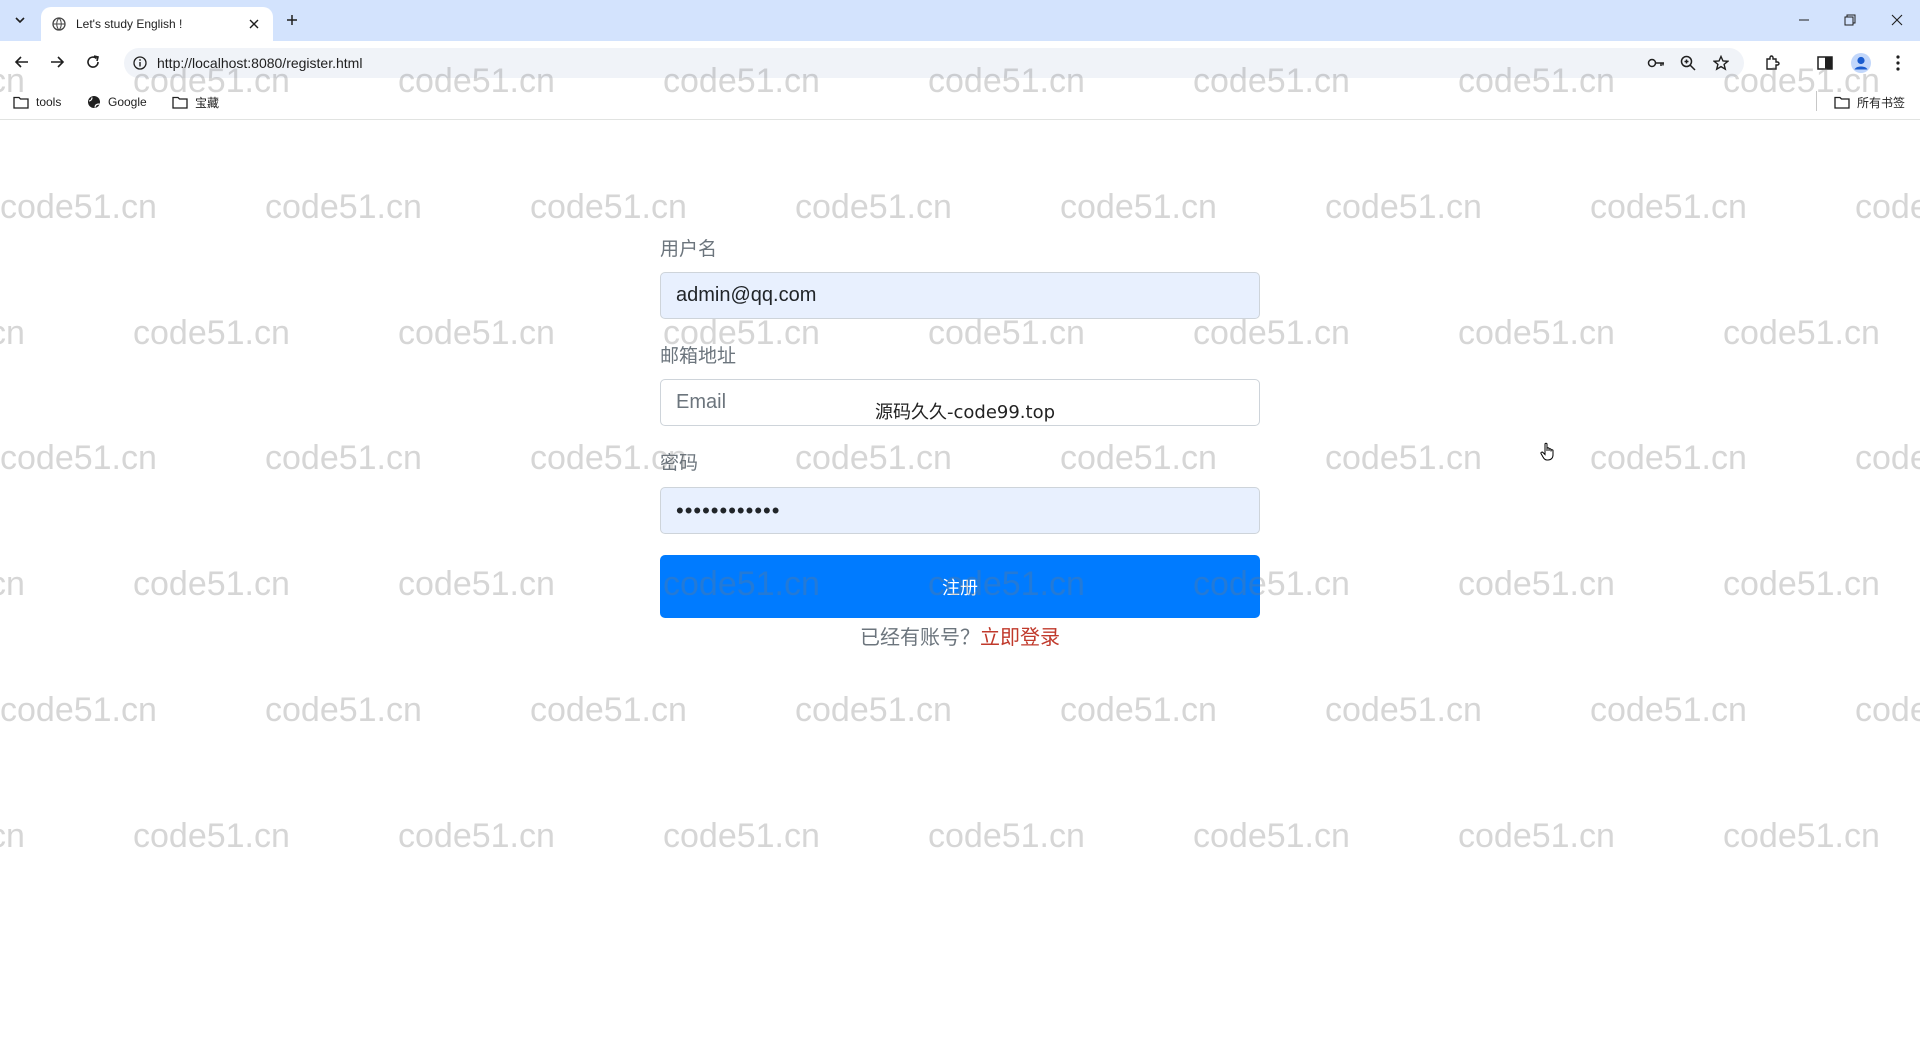  Describe the element at coordinates (960, 586) in the screenshot. I see `register-button: 注册` at that location.